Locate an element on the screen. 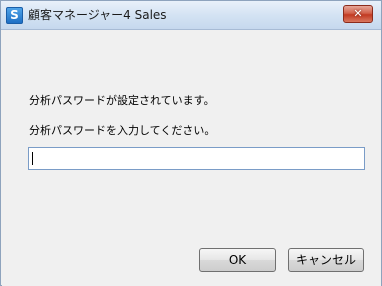 This screenshot has width=382, height=286. ok-button: OK is located at coordinates (237, 260).